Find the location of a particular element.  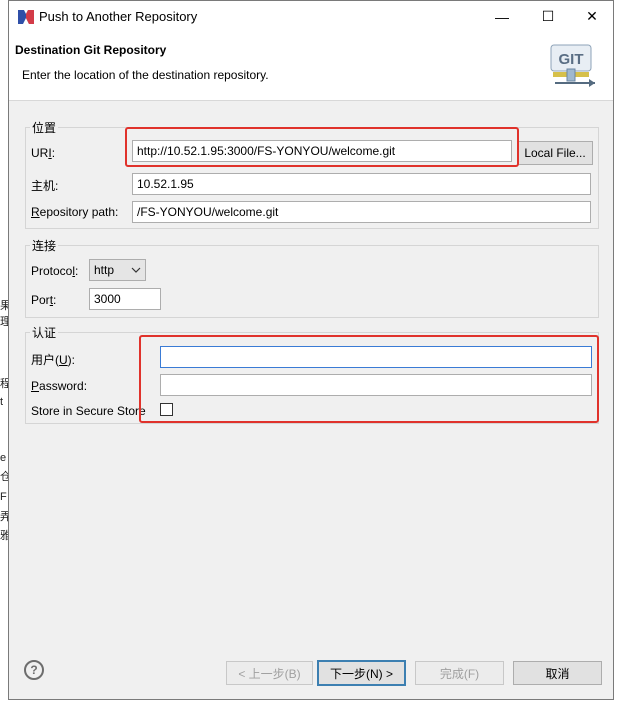

protocol-selected-value: http is located at coordinates (104, 270).